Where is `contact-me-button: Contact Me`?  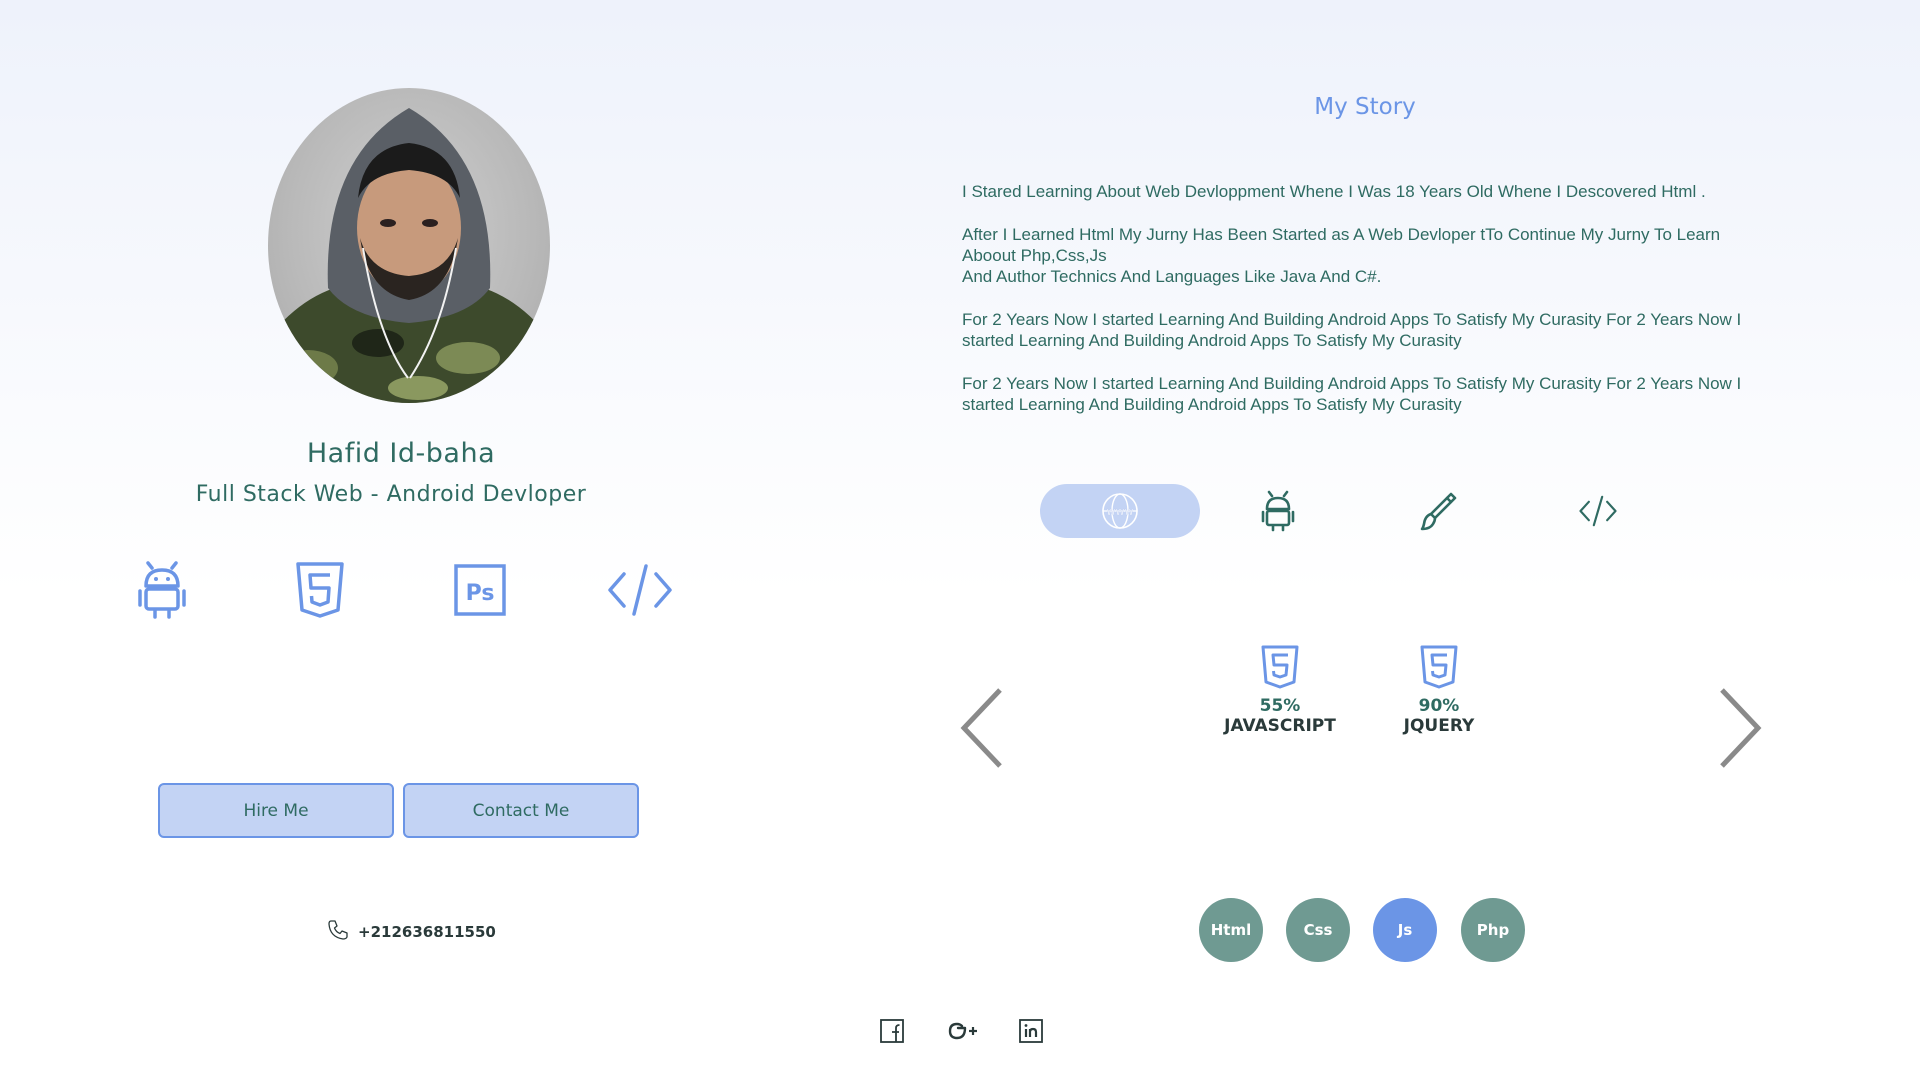 contact-me-button: Contact Me is located at coordinates (521, 810).